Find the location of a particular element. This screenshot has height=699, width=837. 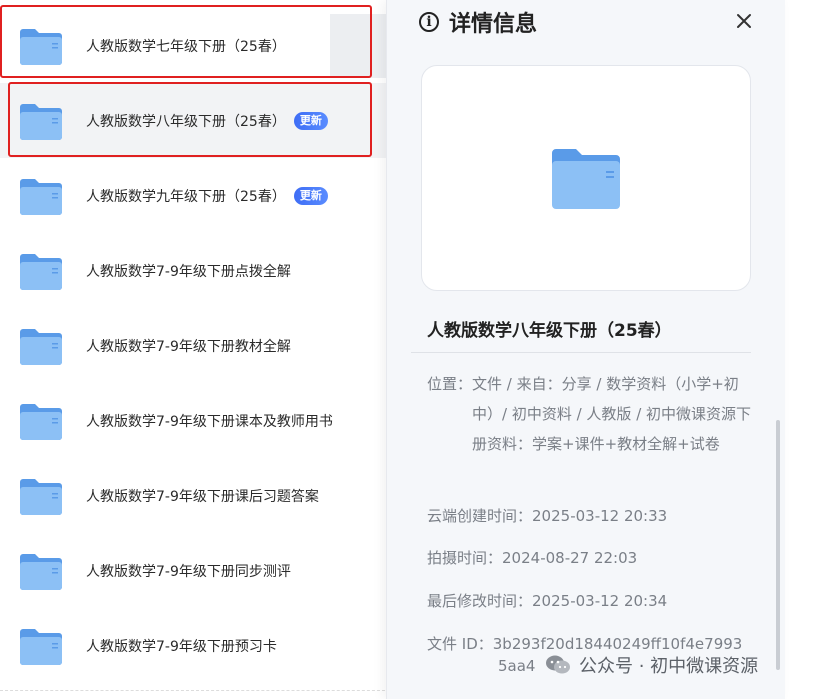

file-row-grade8: 人教版数学八年级下册（25春） 更新 is located at coordinates (195, 120).